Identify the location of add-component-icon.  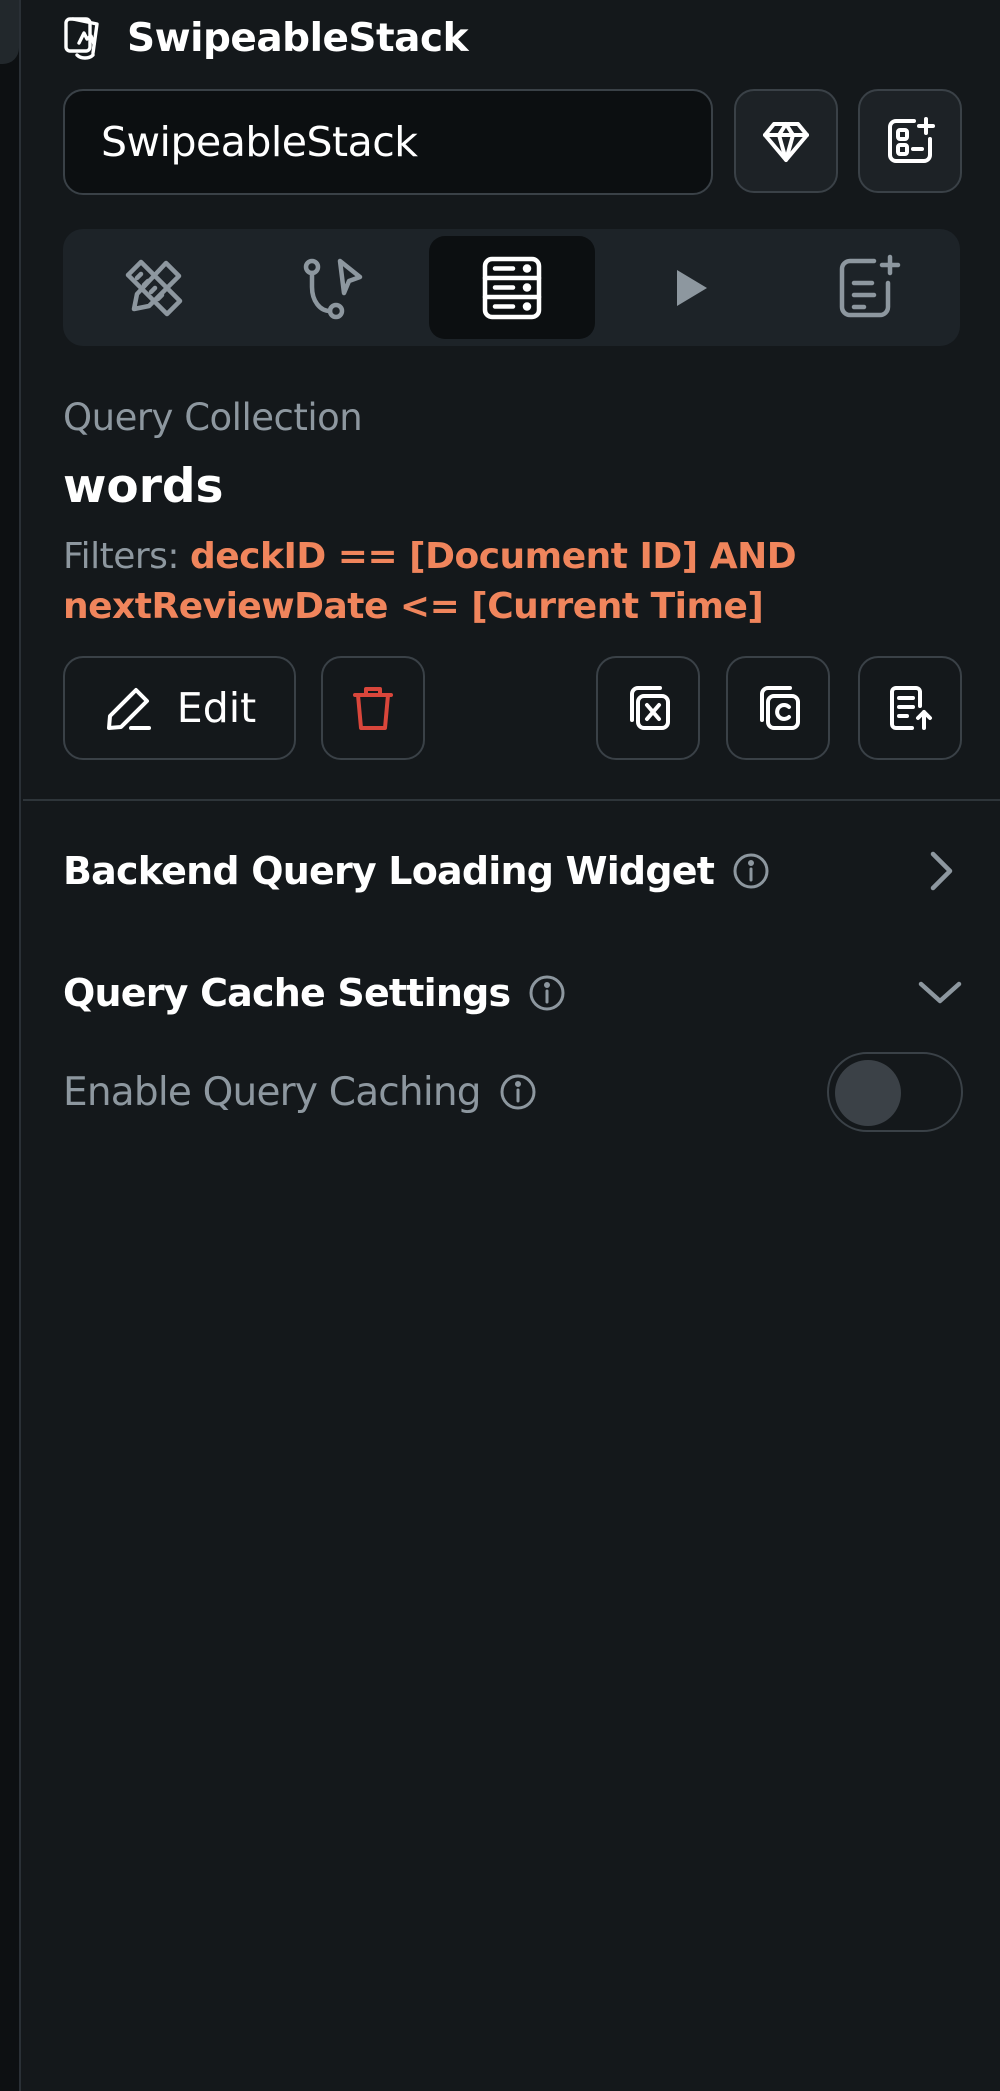
(911, 140).